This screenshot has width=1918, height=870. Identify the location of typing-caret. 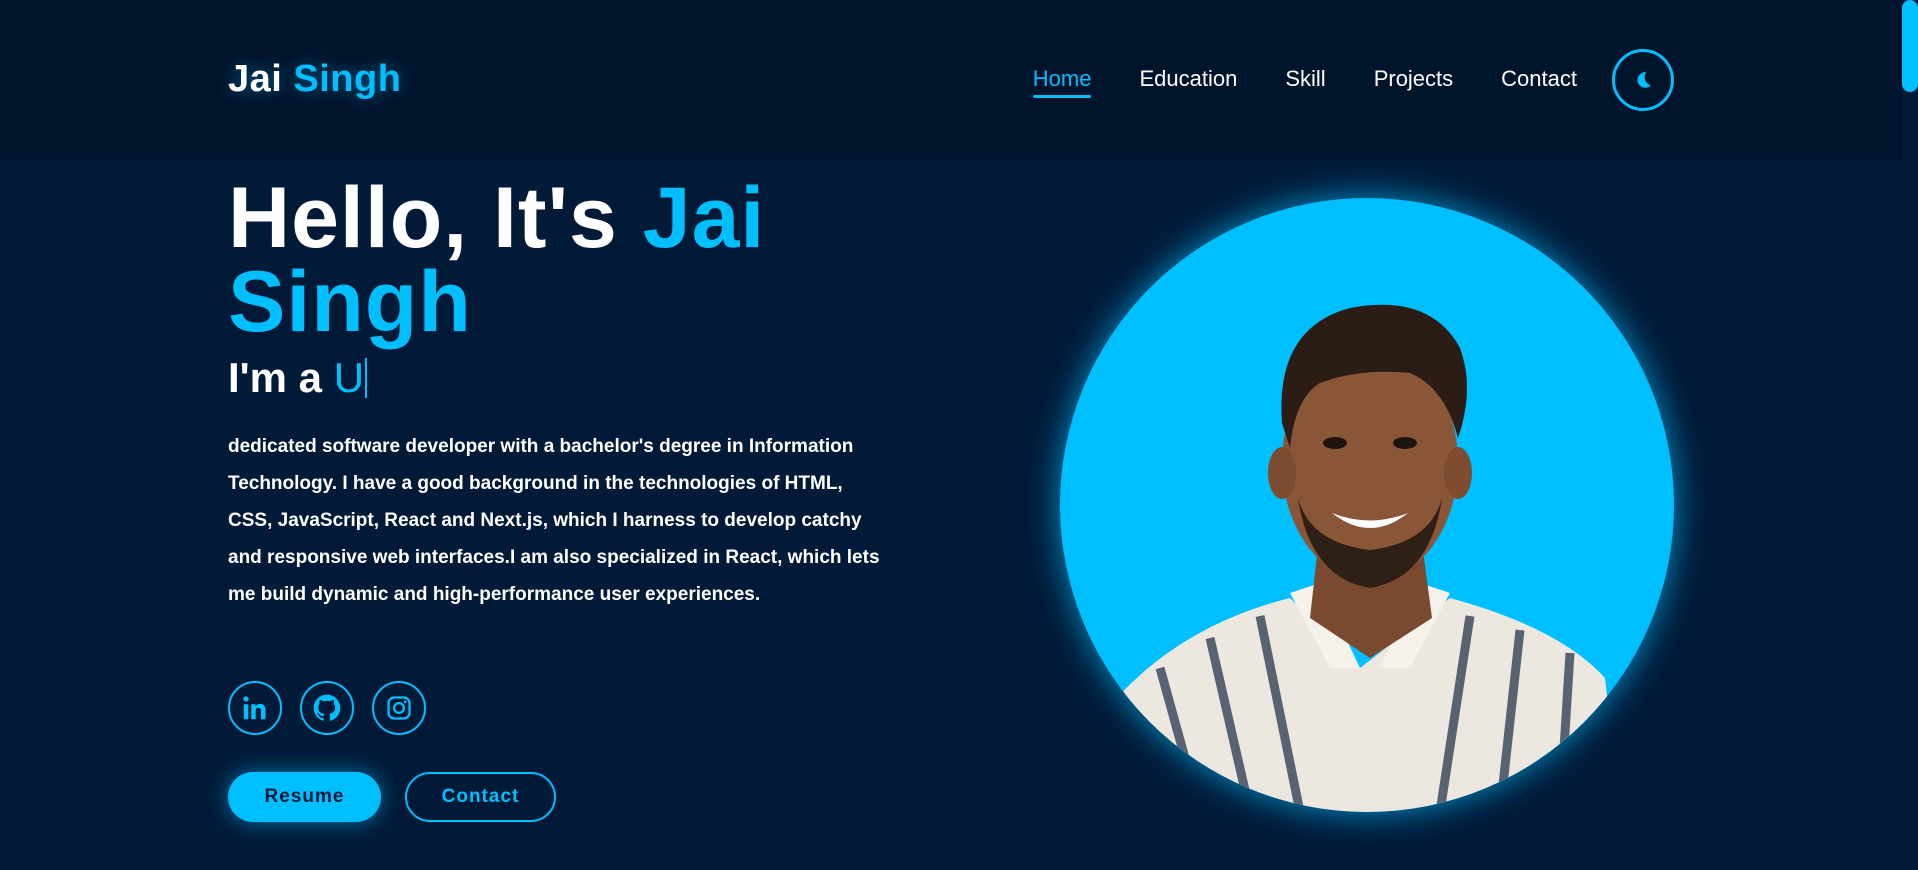
(366, 378).